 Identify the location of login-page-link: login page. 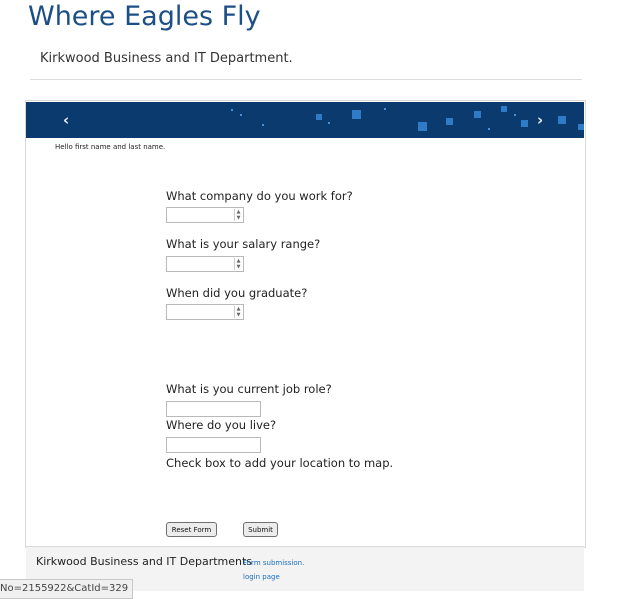
(261, 577).